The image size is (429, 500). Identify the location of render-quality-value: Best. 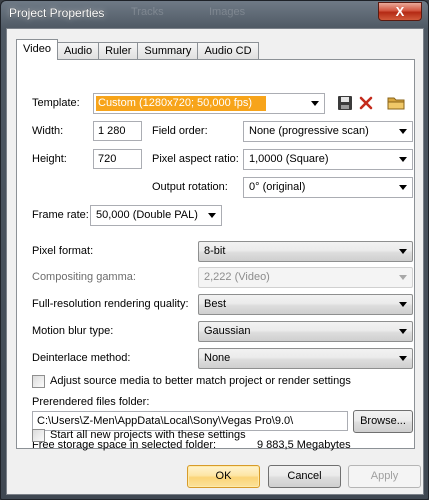
(215, 304).